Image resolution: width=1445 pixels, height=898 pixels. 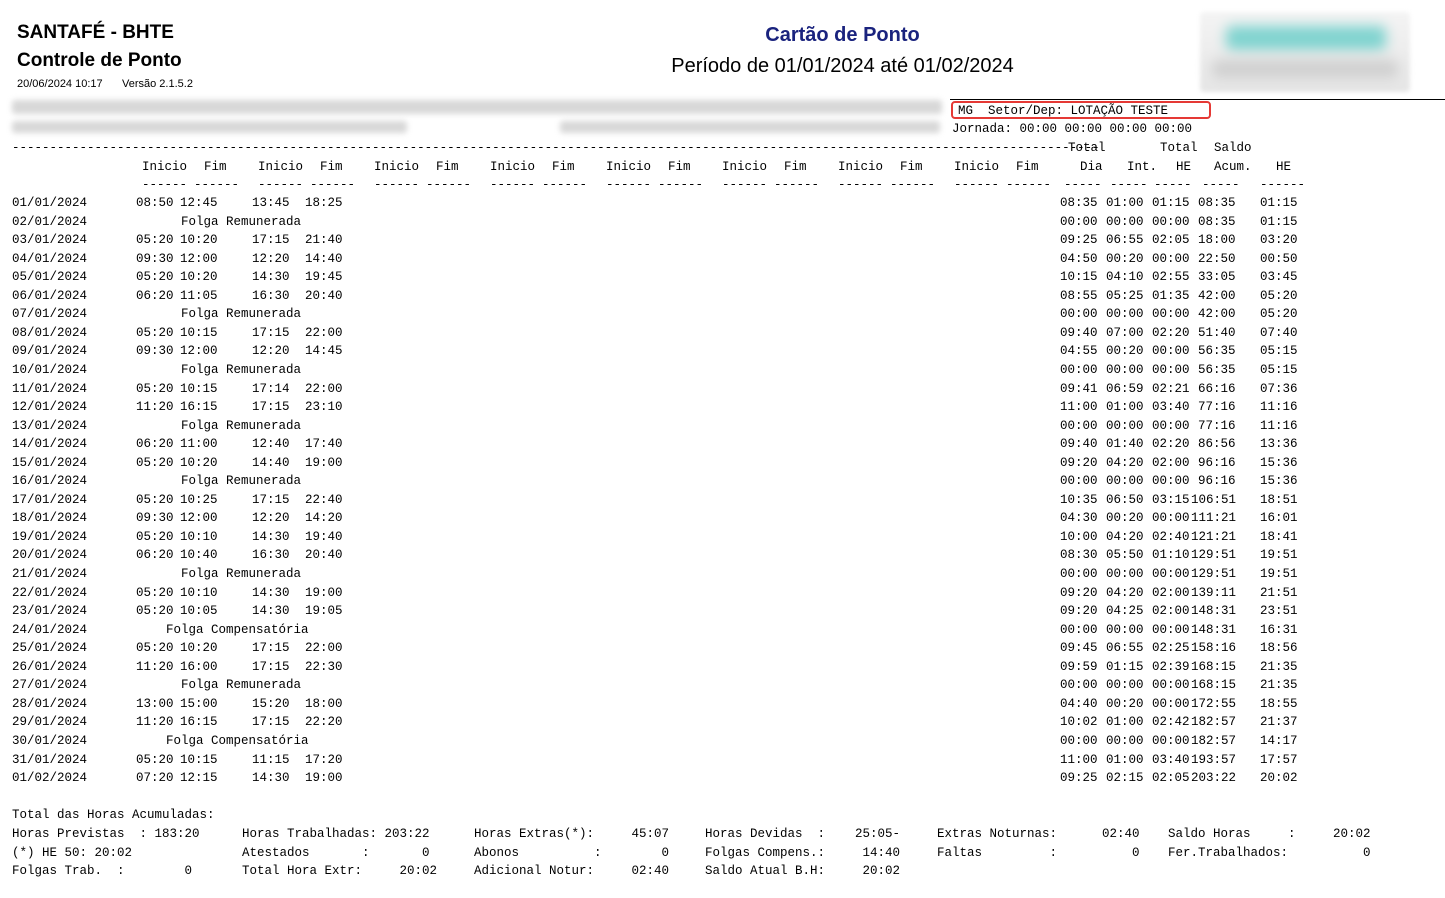 I want to click on row-time: 20:40, so click(x=324, y=295).